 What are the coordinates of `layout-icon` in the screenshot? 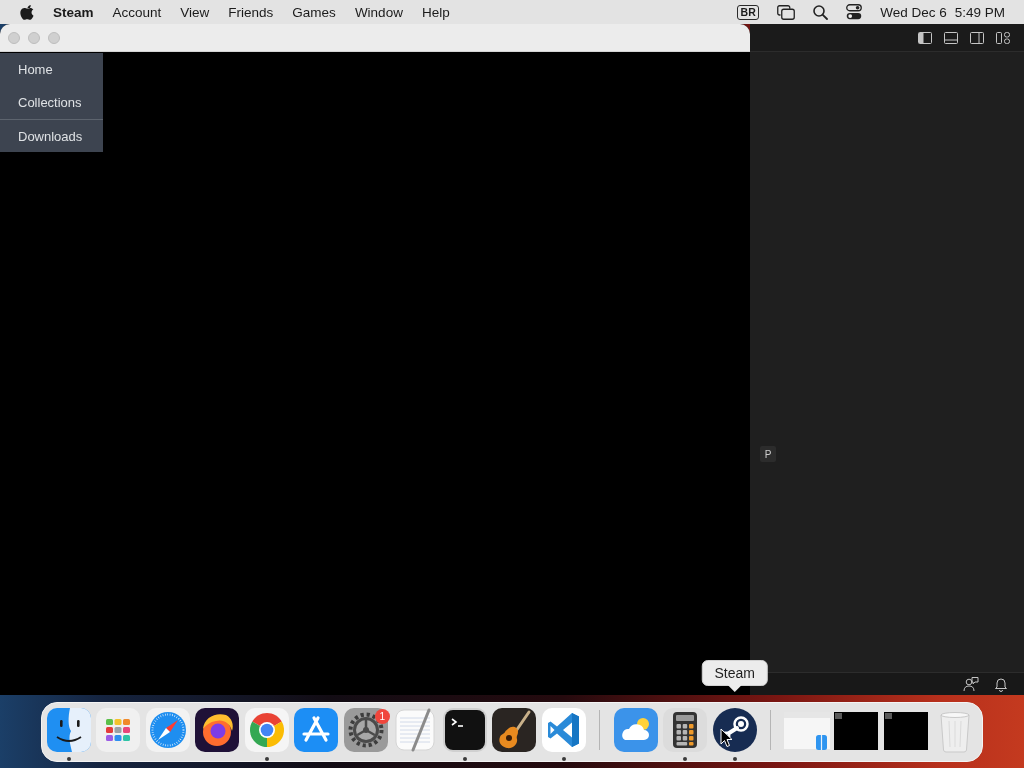 It's located at (1003, 37).